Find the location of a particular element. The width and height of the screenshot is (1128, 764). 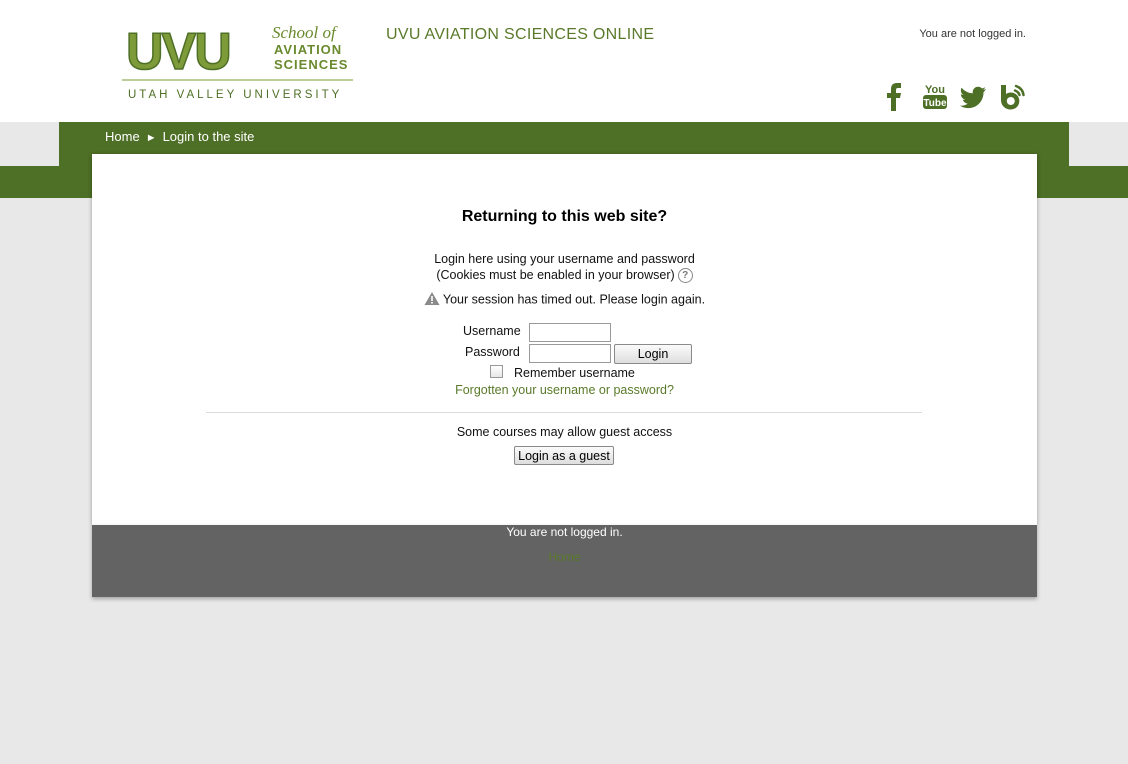

login-as-guest-button: Login as a guest is located at coordinates (564, 455).